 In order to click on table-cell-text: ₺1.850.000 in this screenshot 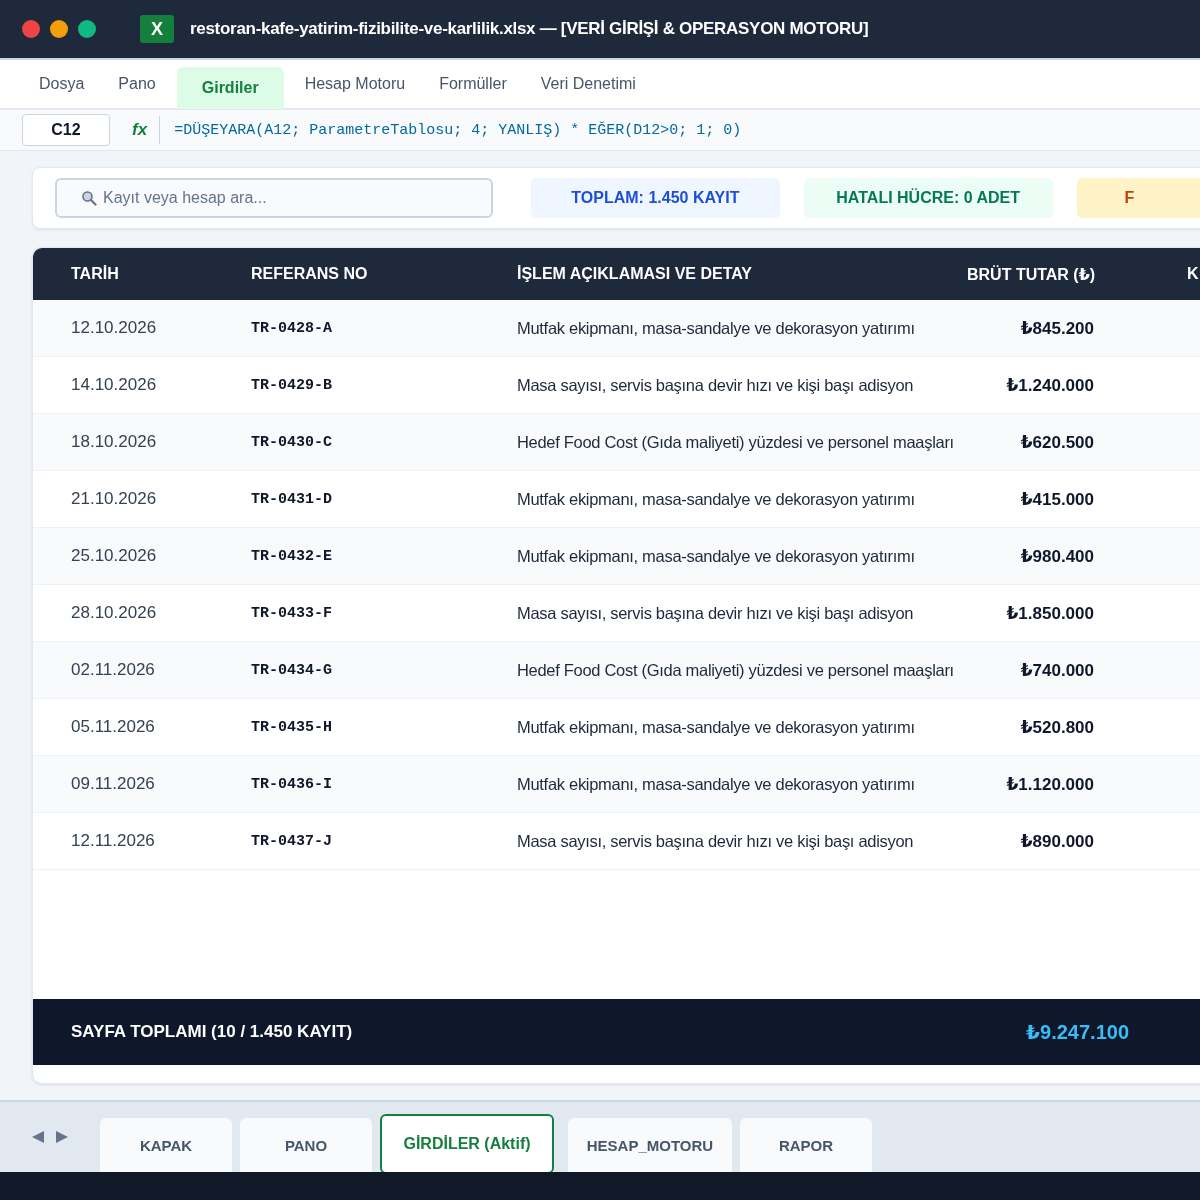, I will do `click(1049, 613)`.